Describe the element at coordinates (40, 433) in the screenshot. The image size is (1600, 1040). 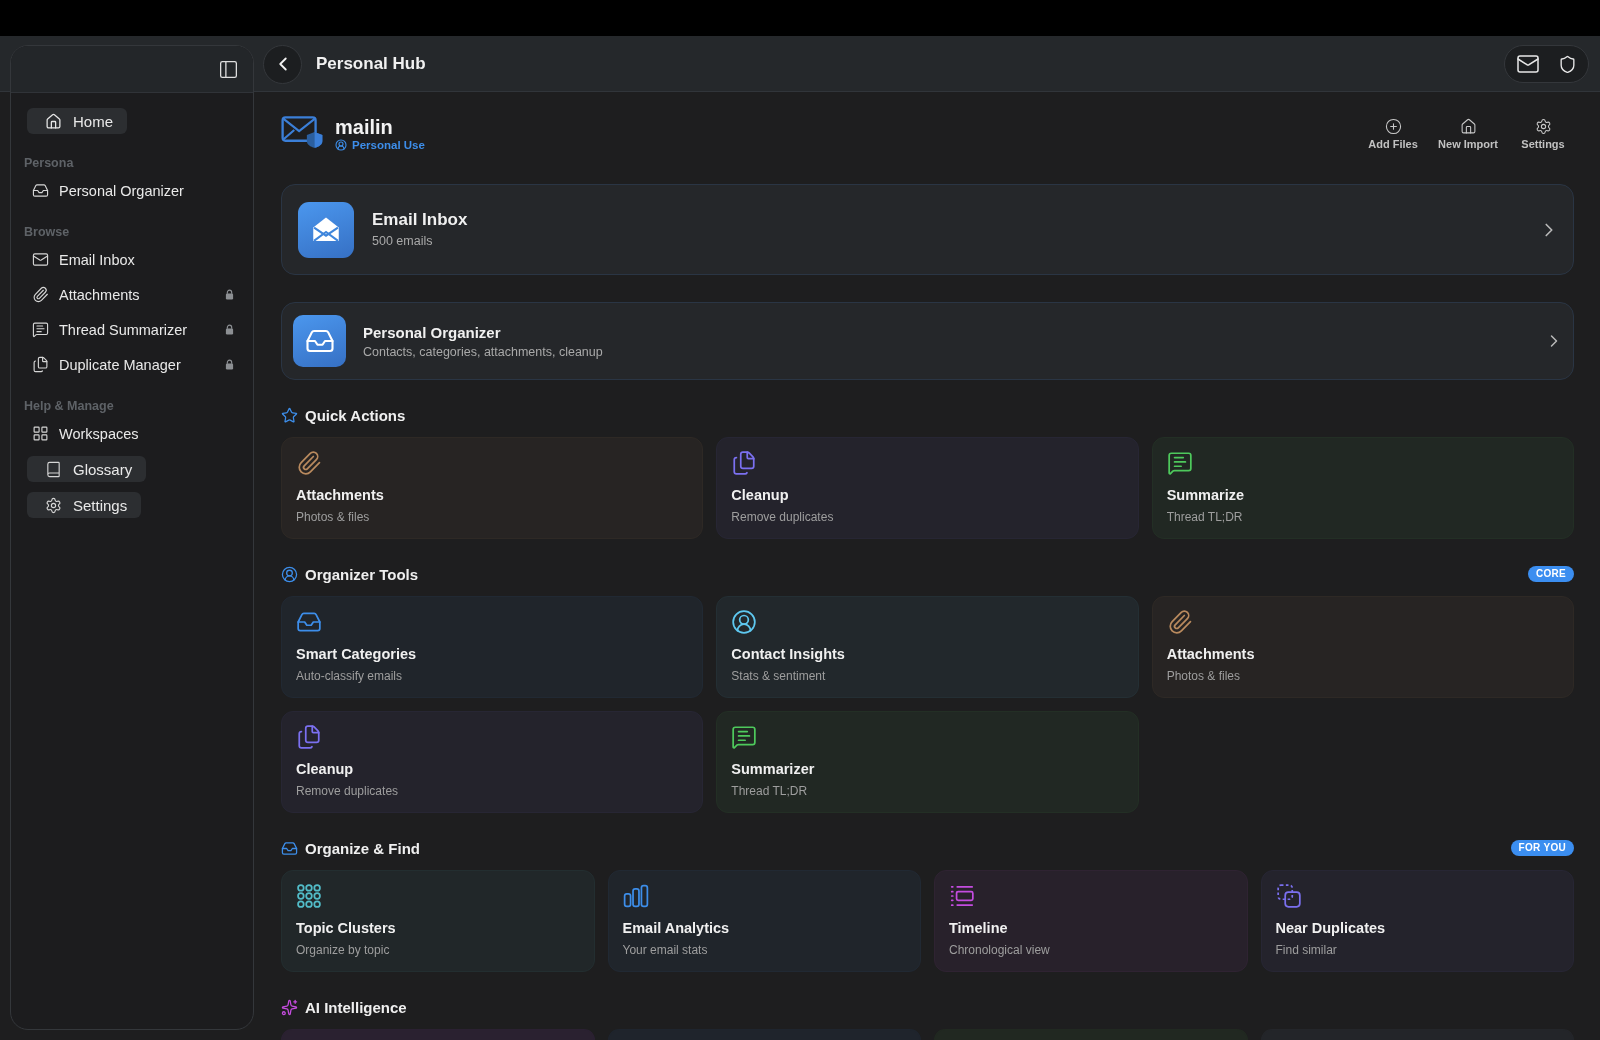
I see `grid-icon` at that location.